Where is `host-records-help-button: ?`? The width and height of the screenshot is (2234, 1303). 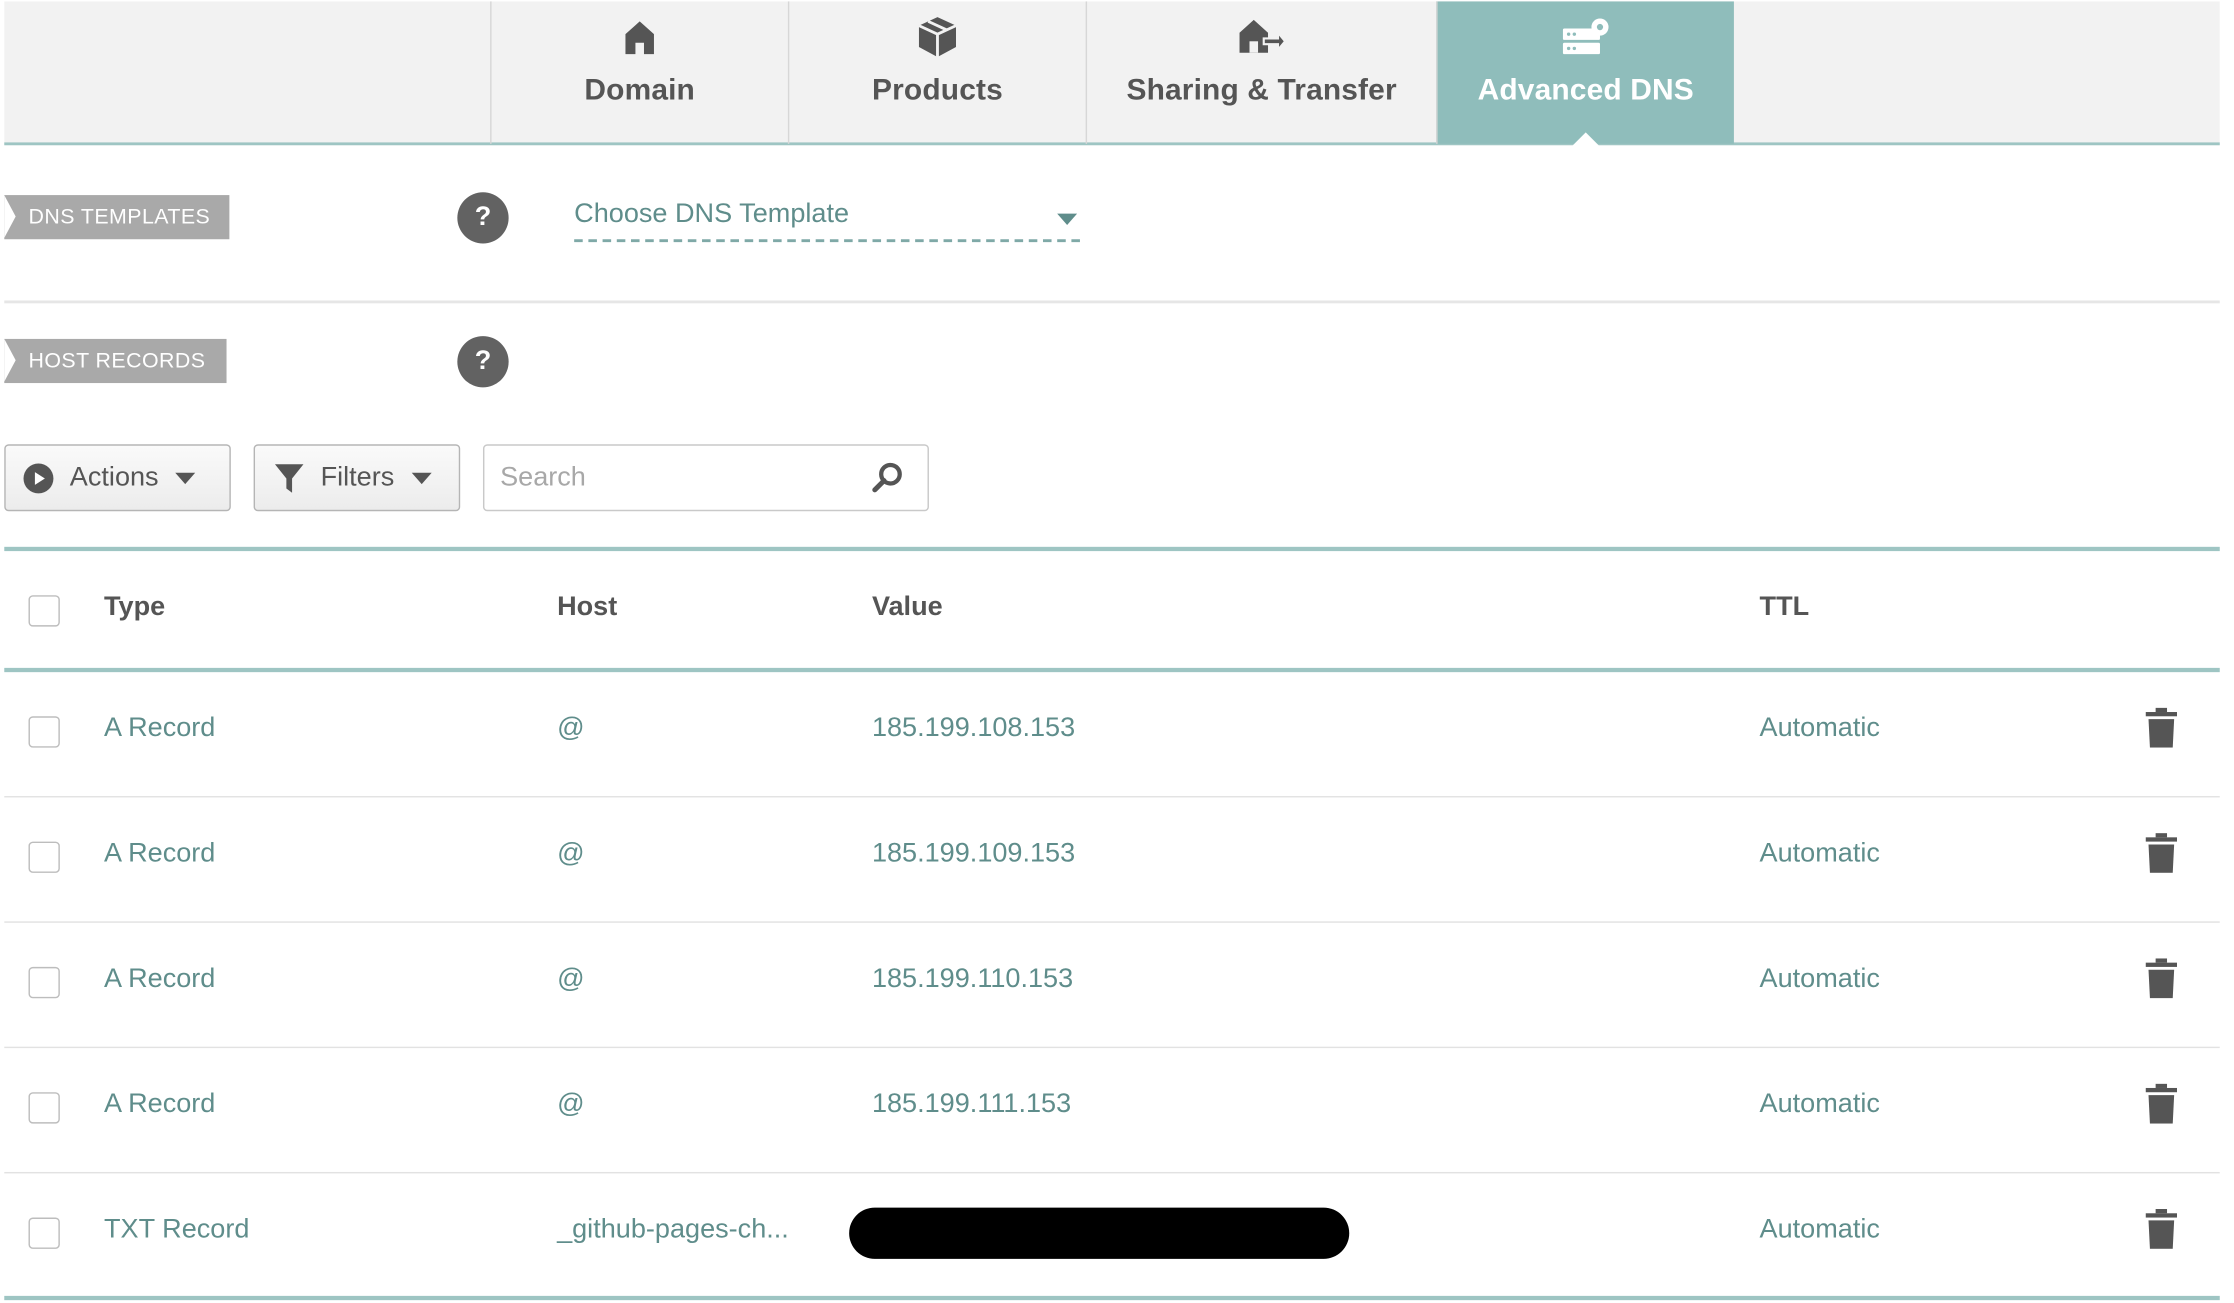 host-records-help-button: ? is located at coordinates (483, 362).